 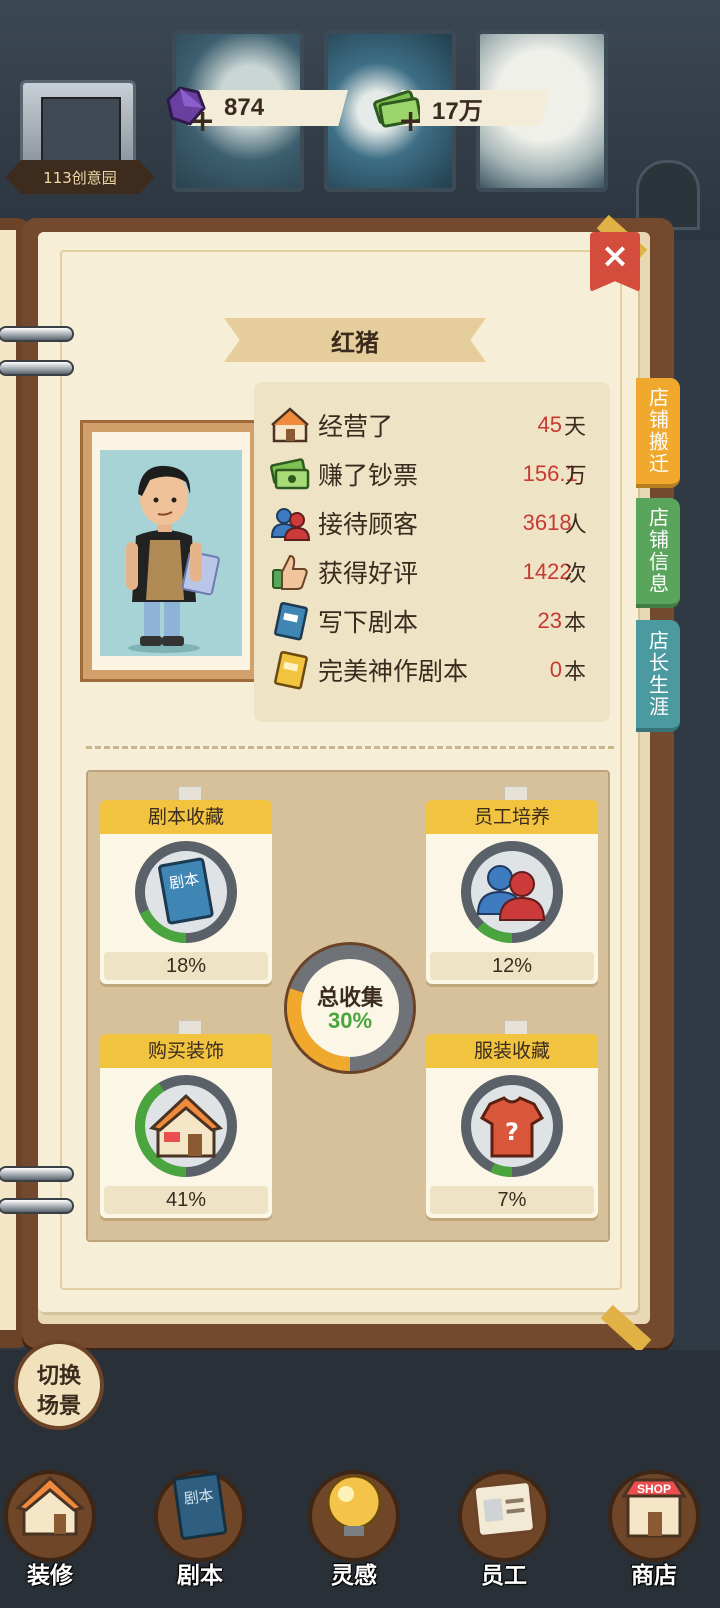 I want to click on gold-script-icon, so click(x=291, y=670).